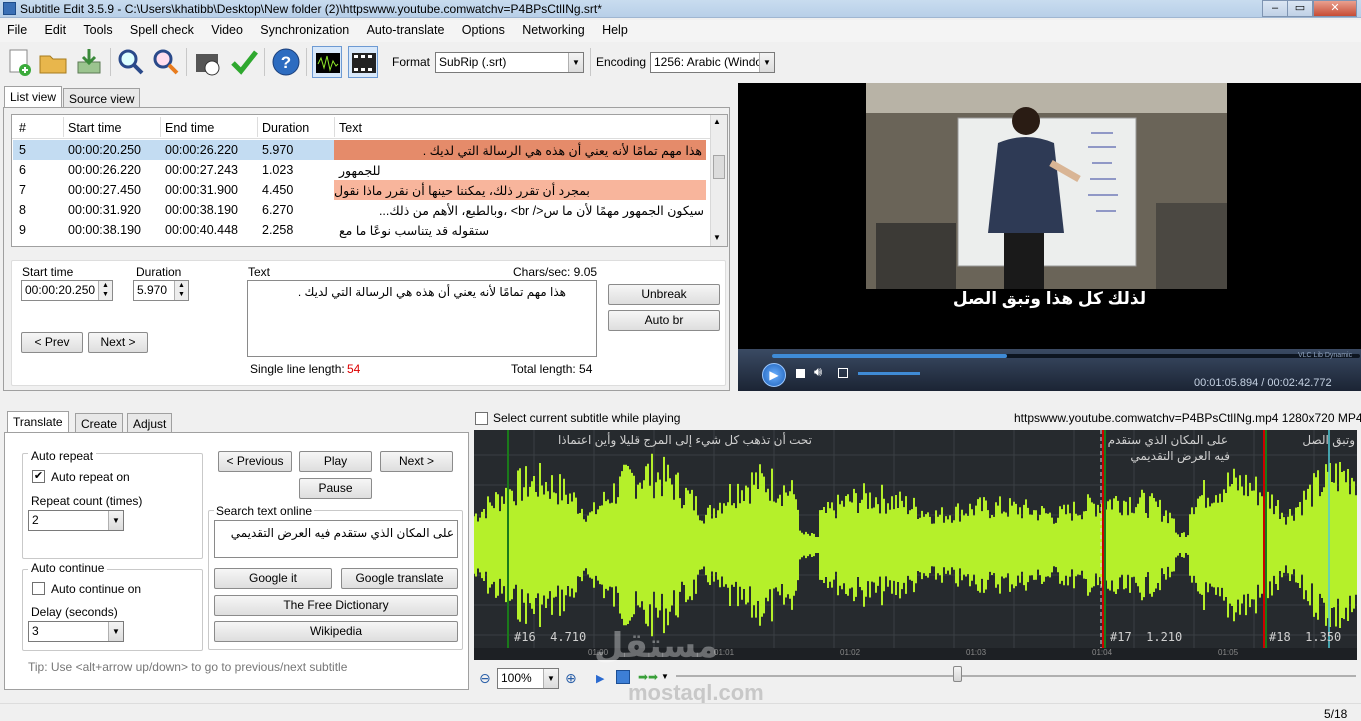 Image resolution: width=1361 pixels, height=721 pixels. What do you see at coordinates (800, 373) in the screenshot?
I see `stop-icon` at bounding box center [800, 373].